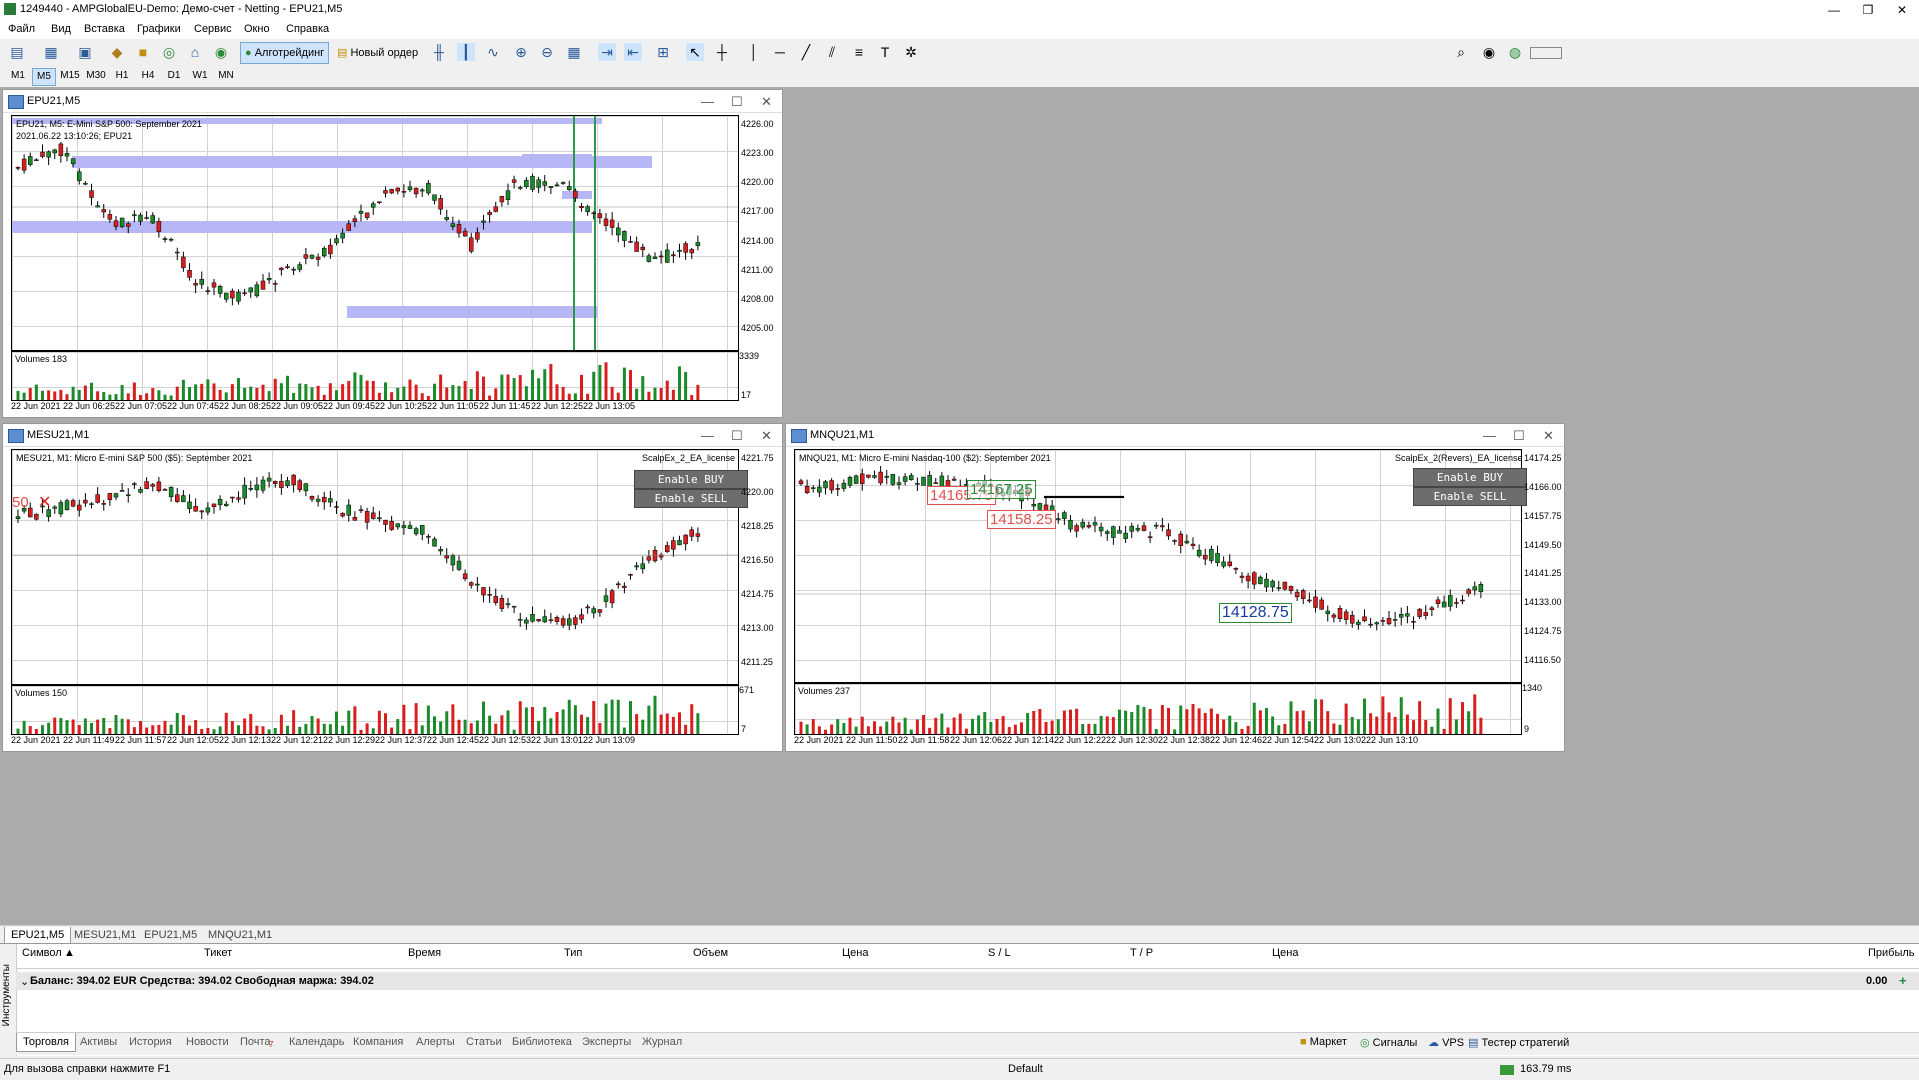  Describe the element at coordinates (547, 52) in the screenshot. I see `zoom-out-icon: ⊖` at that location.